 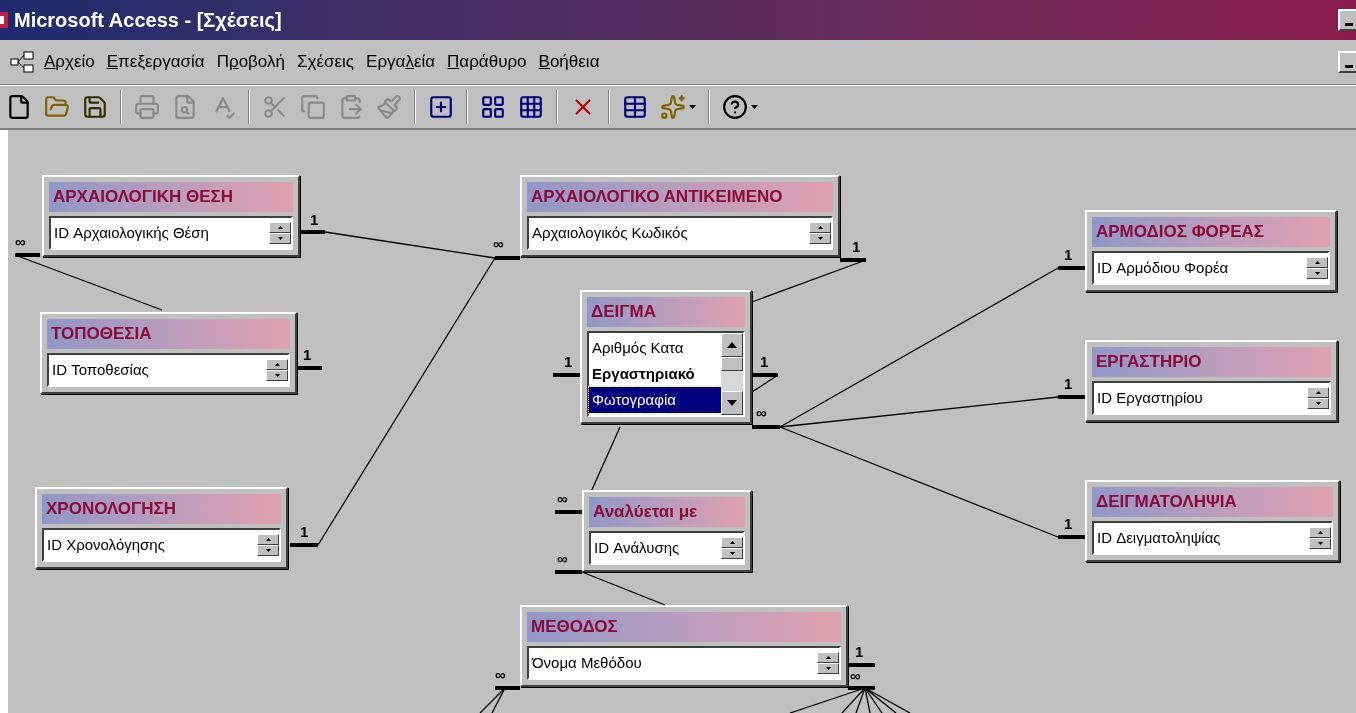 What do you see at coordinates (655, 374) in the screenshot?
I see `field-item: Εργαστηριακό` at bounding box center [655, 374].